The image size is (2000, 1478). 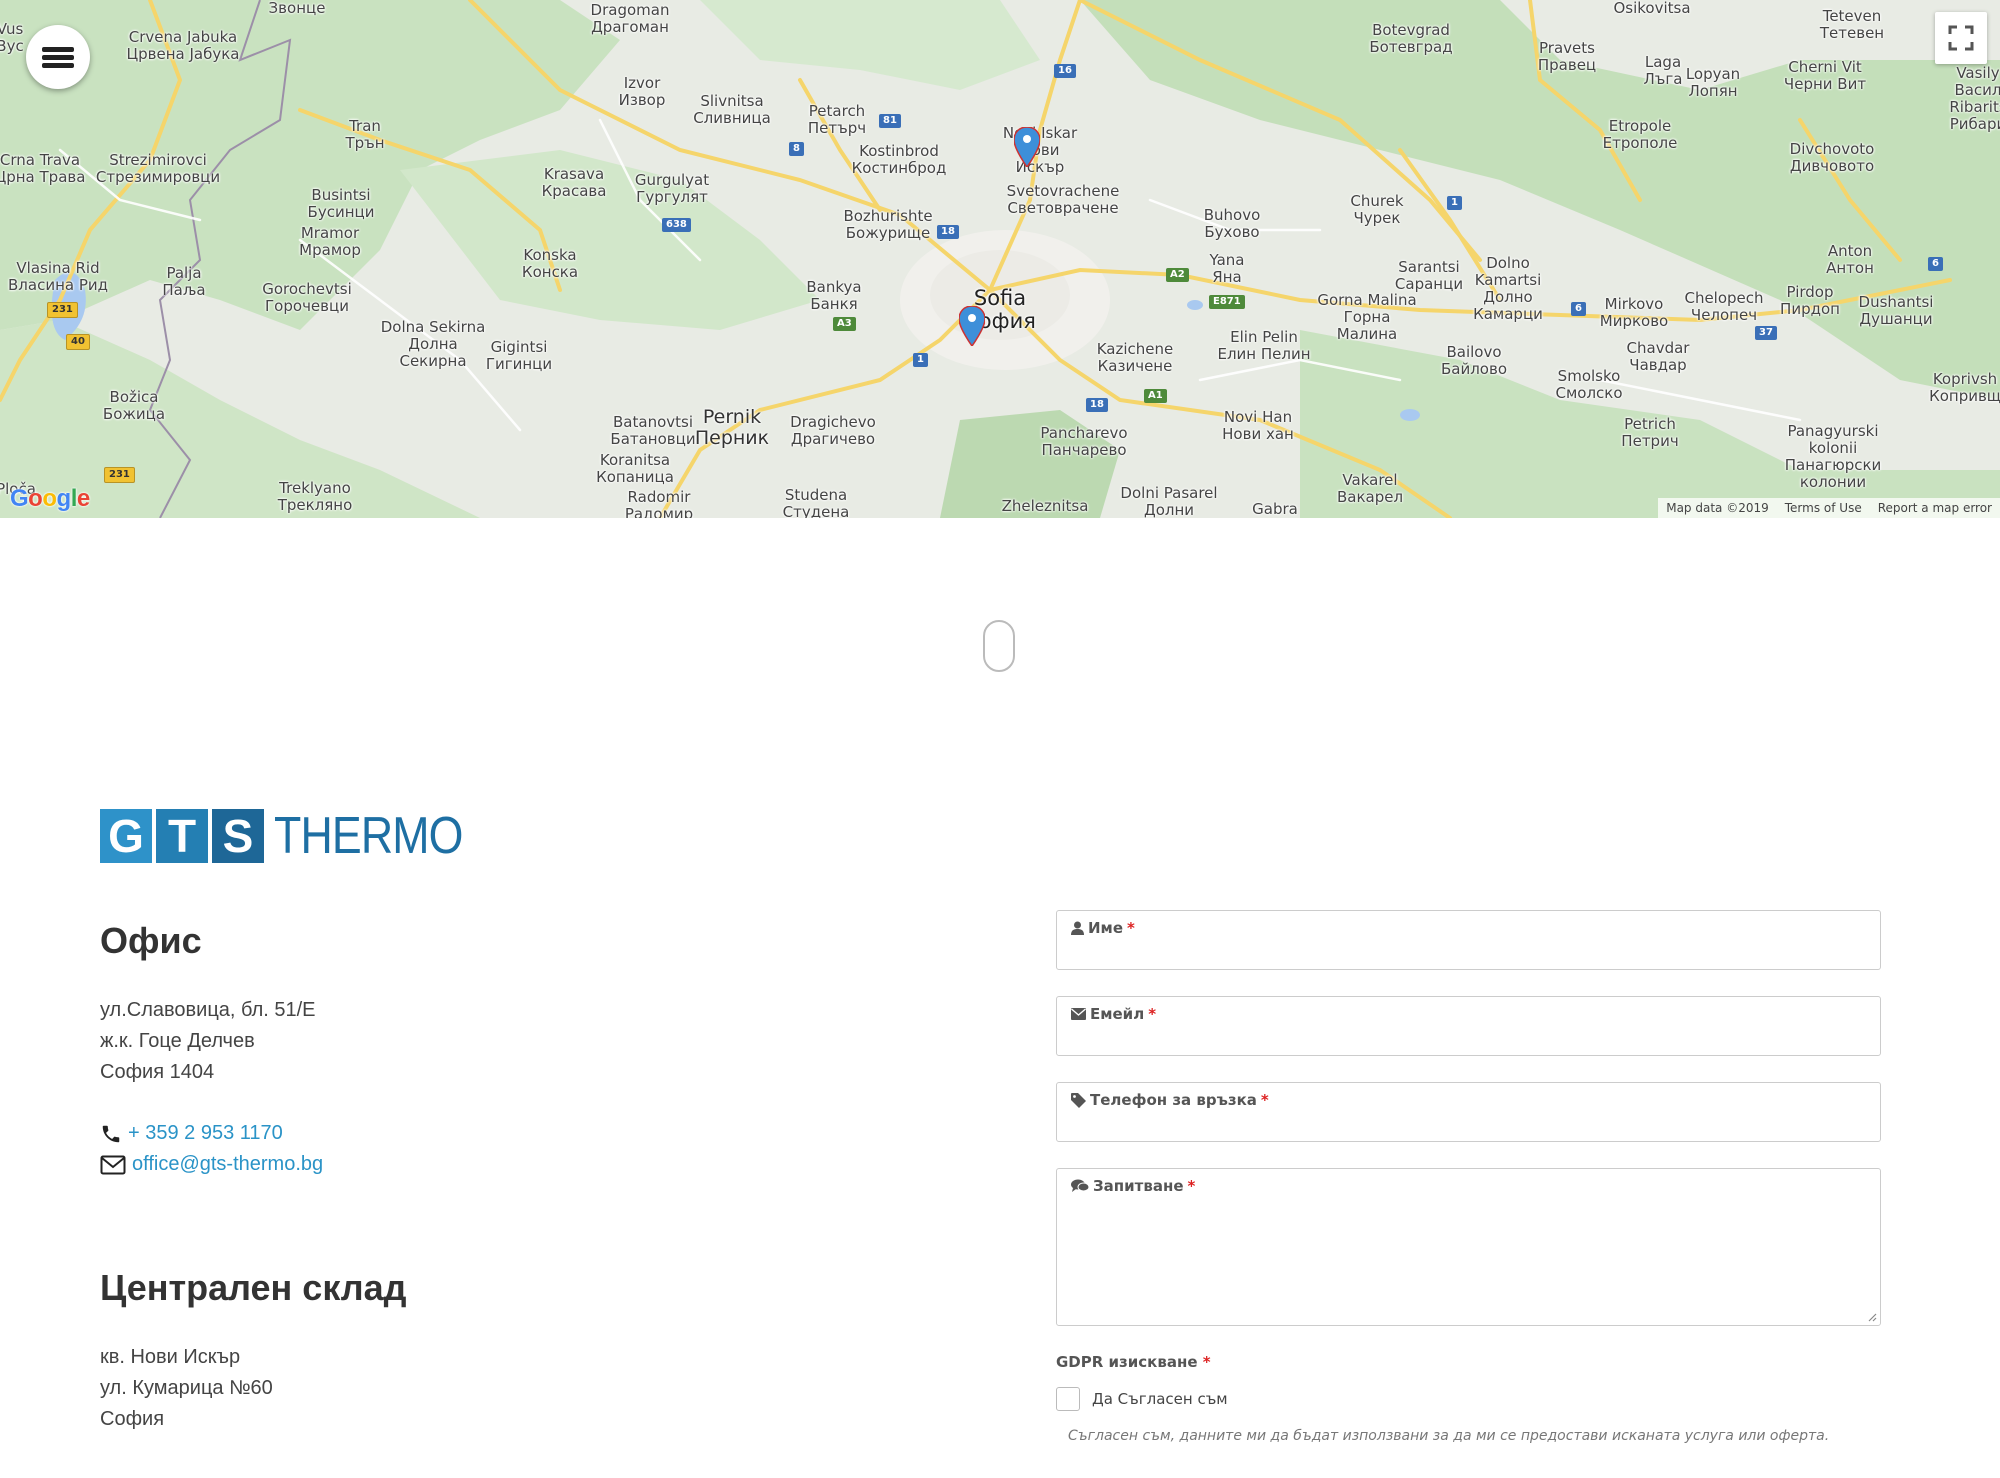 I want to click on hamburger-icon, so click(x=58, y=57).